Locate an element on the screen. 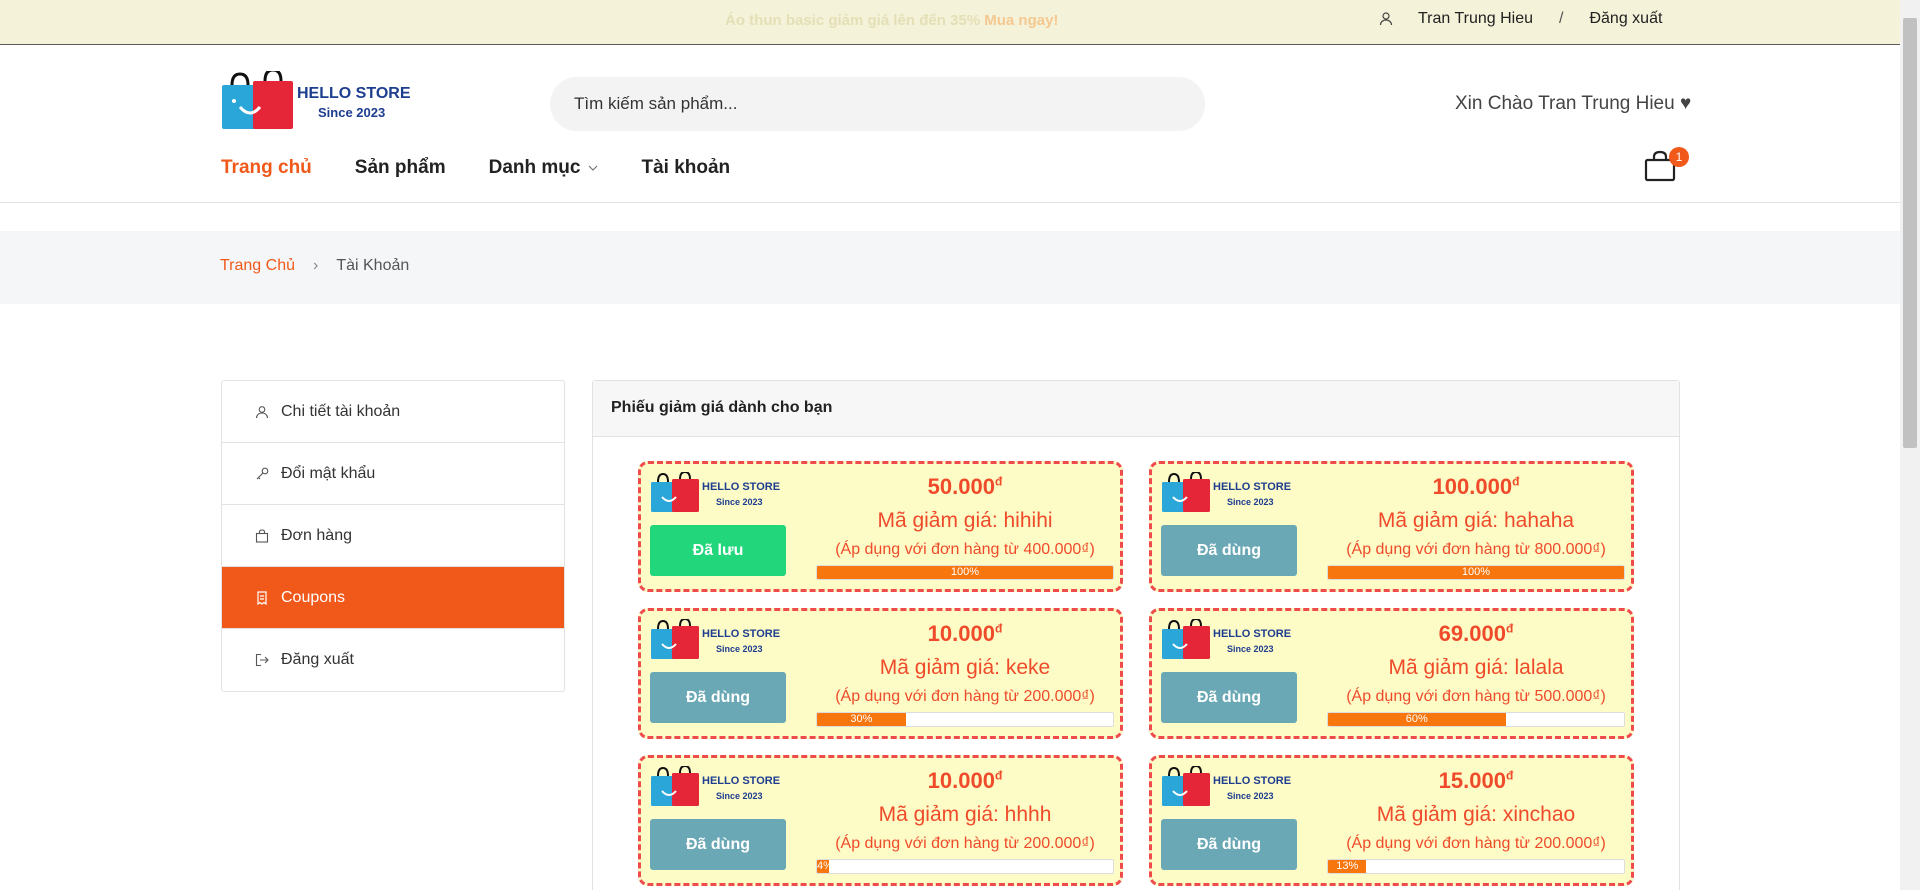  panel-title: Phiếu giảm giá dành cho bạn is located at coordinates (1136, 409).